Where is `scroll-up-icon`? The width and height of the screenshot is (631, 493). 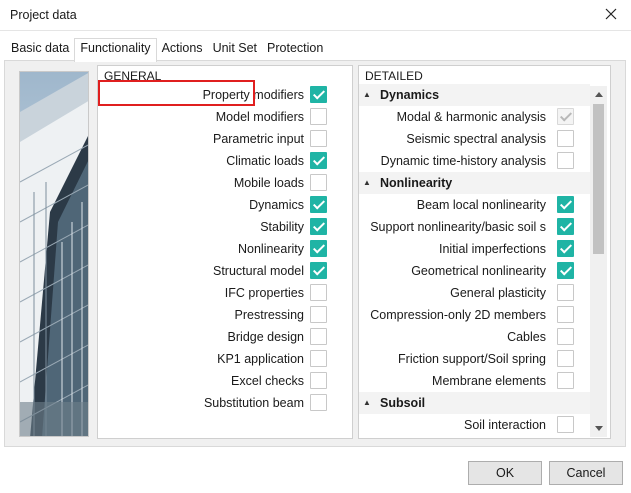
scroll-up-icon is located at coordinates (598, 94).